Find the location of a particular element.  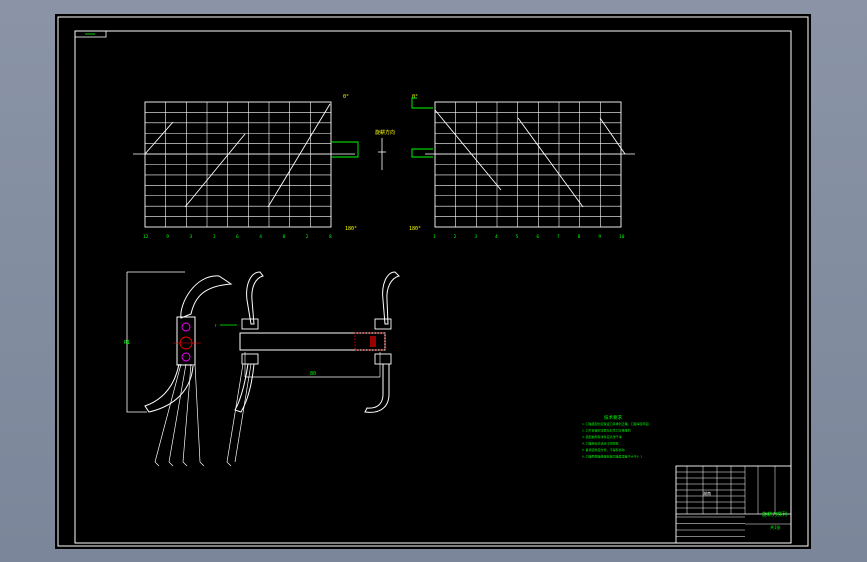

company-label: 湖南 is located at coordinates (707, 493).